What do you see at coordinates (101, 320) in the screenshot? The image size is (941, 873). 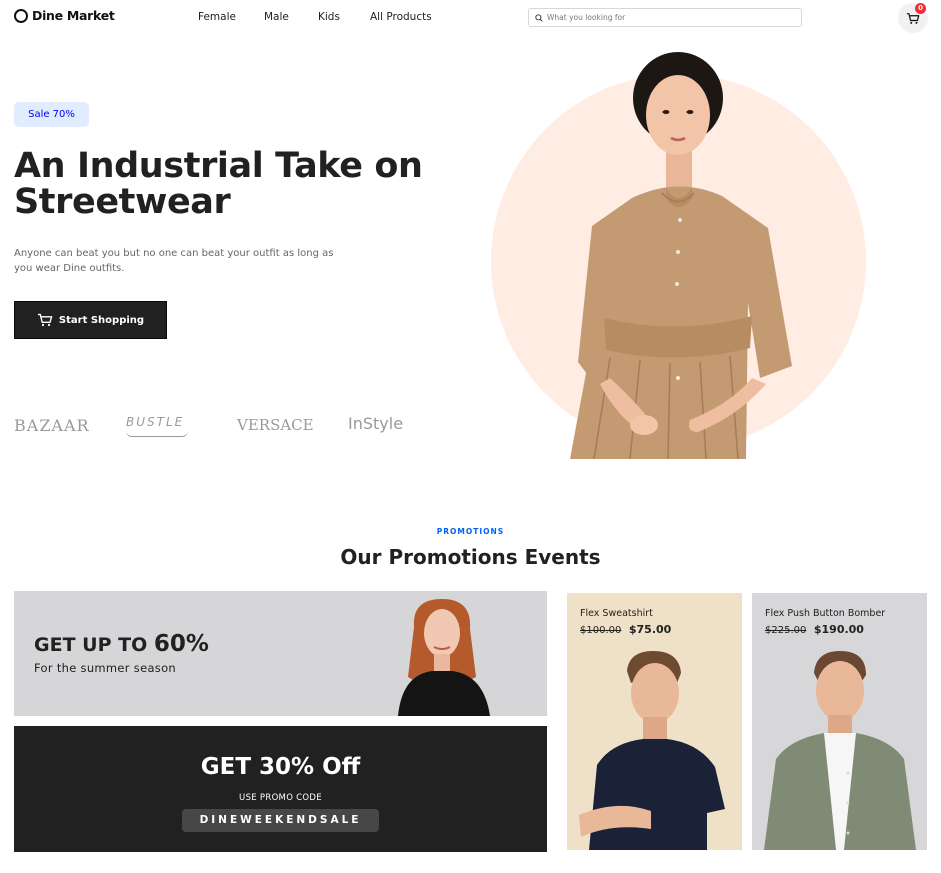 I see `start-shopping-label: Start Shopping` at bounding box center [101, 320].